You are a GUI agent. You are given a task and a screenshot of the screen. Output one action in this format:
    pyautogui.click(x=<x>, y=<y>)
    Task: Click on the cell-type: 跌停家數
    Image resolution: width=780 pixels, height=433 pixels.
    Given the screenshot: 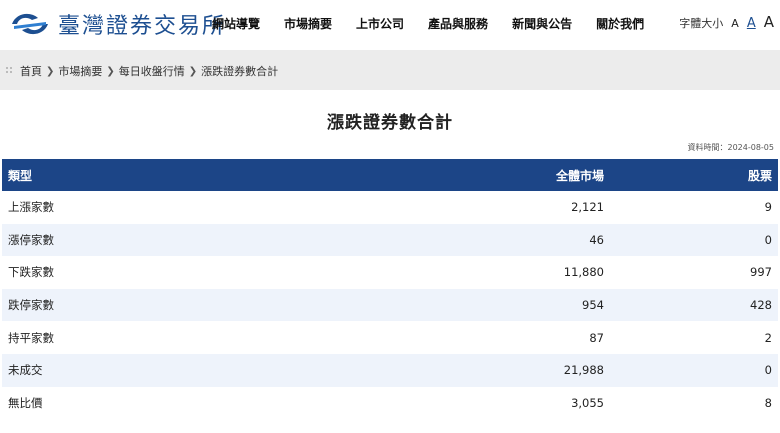 What is the action you would take?
    pyautogui.click(x=31, y=305)
    